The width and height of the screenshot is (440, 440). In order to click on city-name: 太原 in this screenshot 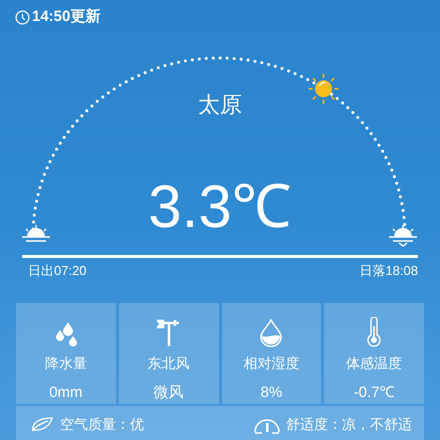, I will do `click(220, 105)`.